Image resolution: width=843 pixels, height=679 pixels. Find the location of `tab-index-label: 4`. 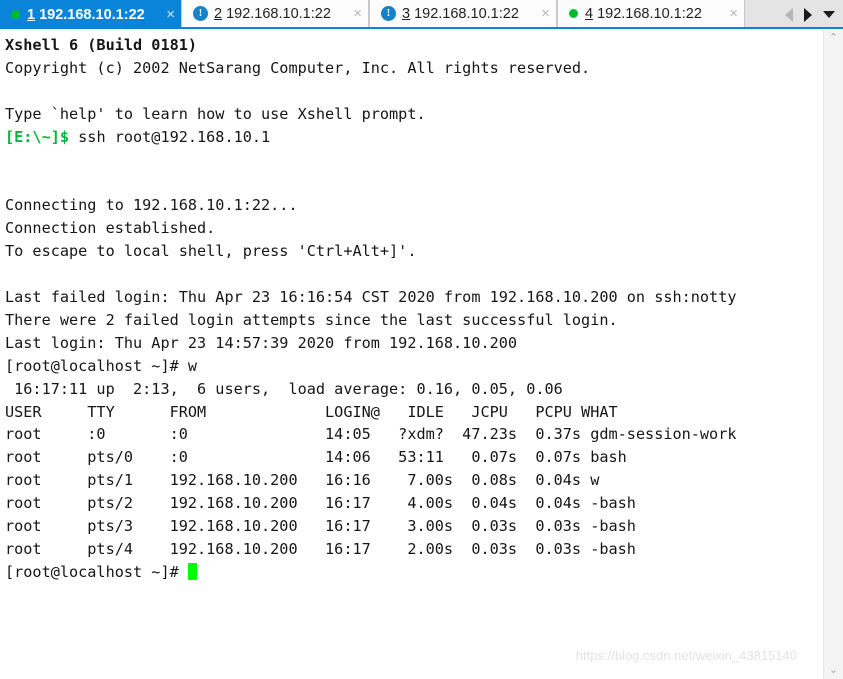

tab-index-label: 4 is located at coordinates (589, 13).